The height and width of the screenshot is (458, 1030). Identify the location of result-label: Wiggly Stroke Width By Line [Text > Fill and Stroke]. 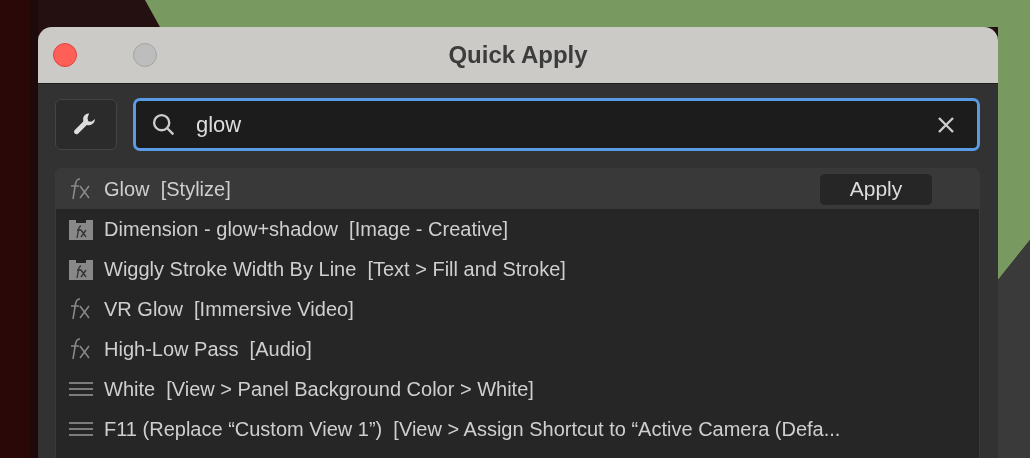
(335, 269).